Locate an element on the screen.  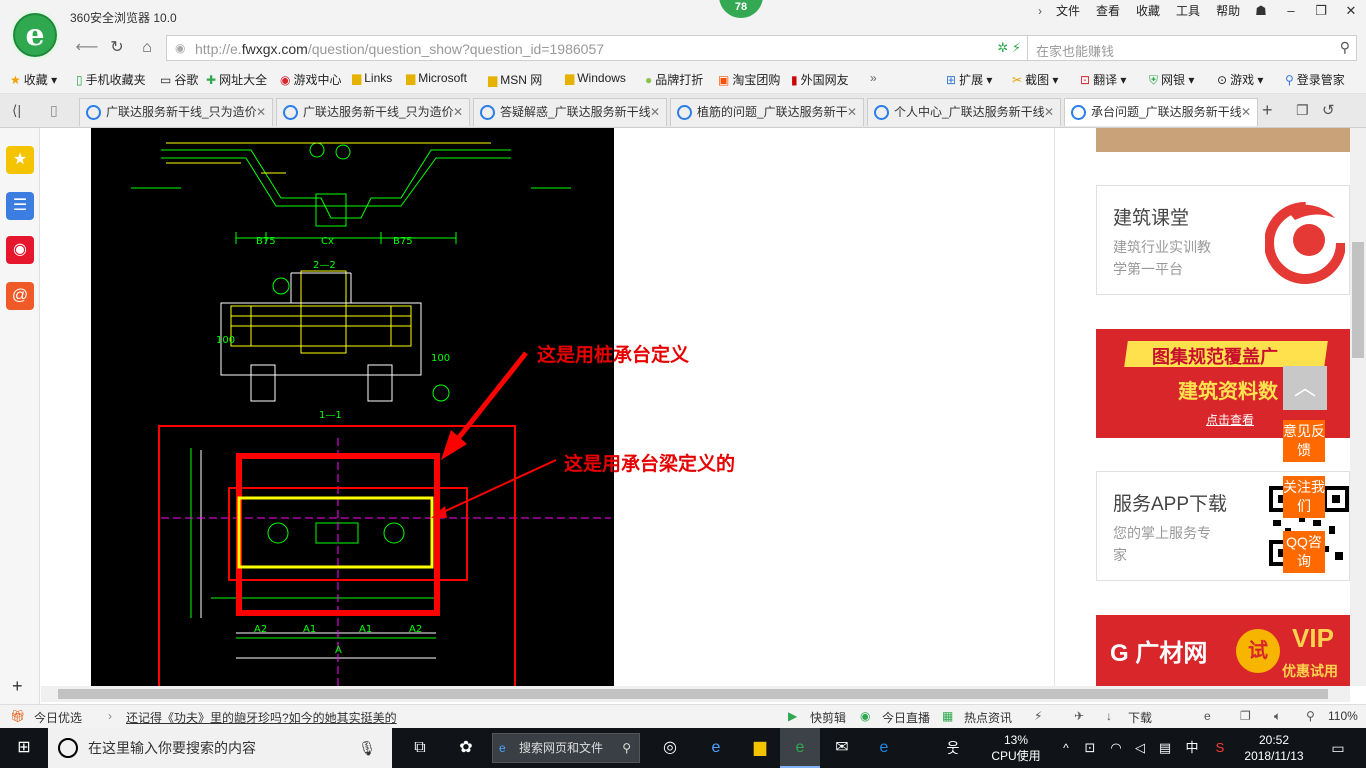
vertical-scroll-thumb is located at coordinates (1358, 300).